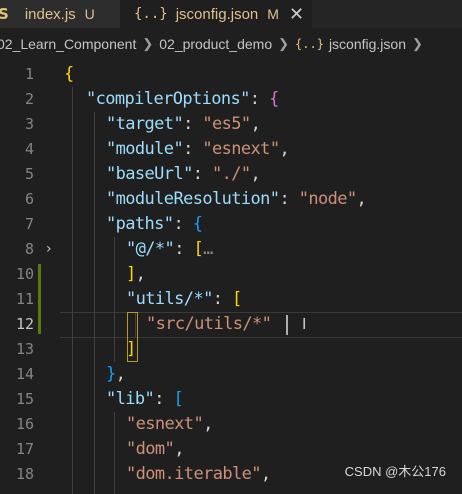  What do you see at coordinates (304, 324) in the screenshot?
I see `ibeam-cursor-icon: I` at bounding box center [304, 324].